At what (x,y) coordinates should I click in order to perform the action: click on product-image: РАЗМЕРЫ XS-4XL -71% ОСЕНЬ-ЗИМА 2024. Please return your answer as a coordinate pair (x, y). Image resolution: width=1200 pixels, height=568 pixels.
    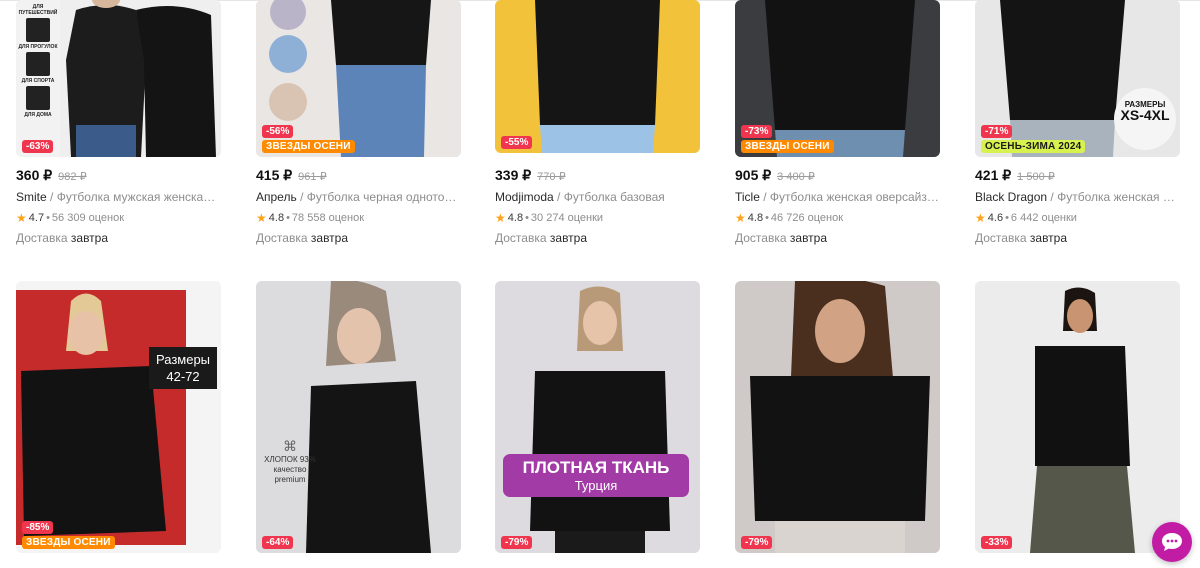
    Looking at the image, I should click on (1077, 78).